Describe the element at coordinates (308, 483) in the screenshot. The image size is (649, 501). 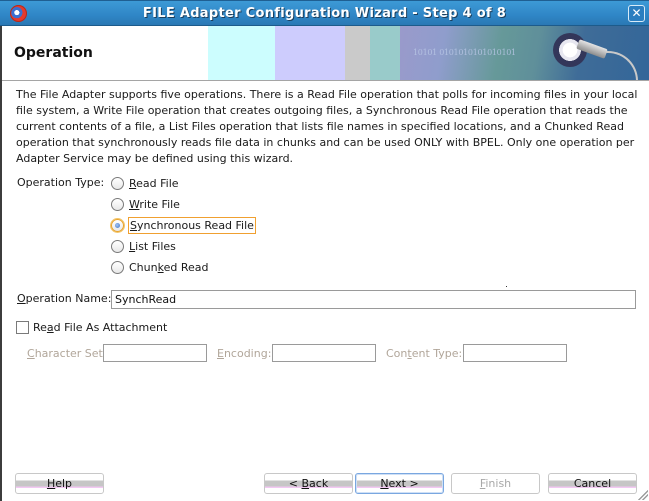
I see `back-button: < Back` at that location.